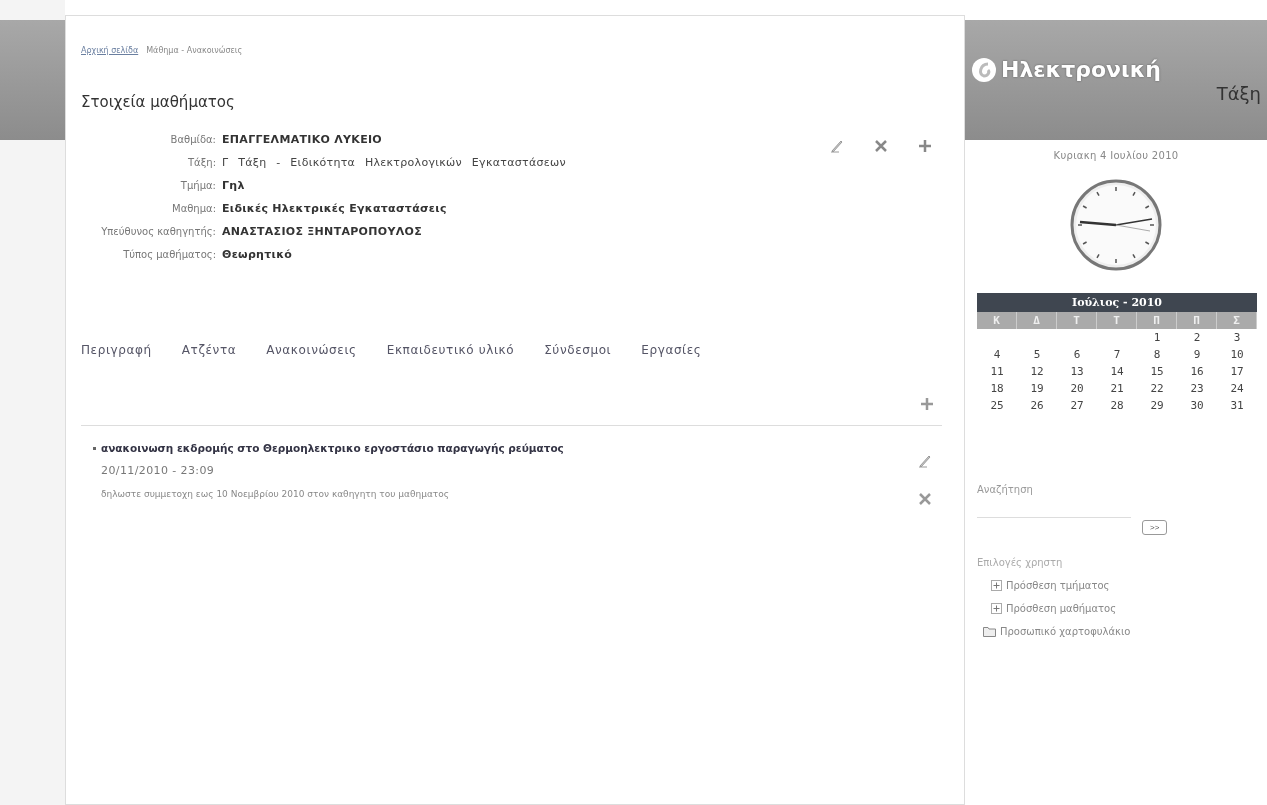 This screenshot has height=805, width=1267. What do you see at coordinates (1197, 405) in the screenshot?
I see `calendar-day: 30` at bounding box center [1197, 405].